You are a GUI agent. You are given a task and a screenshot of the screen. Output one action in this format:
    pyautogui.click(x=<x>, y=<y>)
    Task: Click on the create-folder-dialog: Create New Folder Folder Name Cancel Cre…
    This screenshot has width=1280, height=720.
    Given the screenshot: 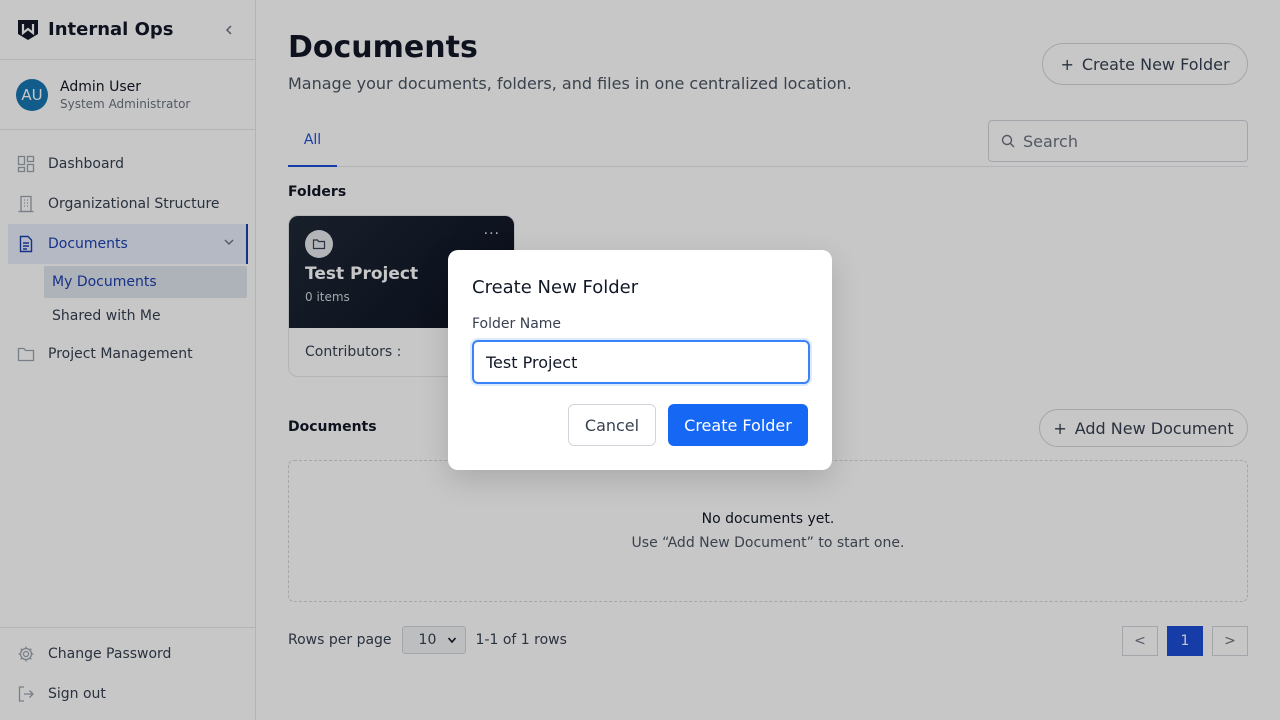 What is the action you would take?
    pyautogui.click(x=640, y=360)
    